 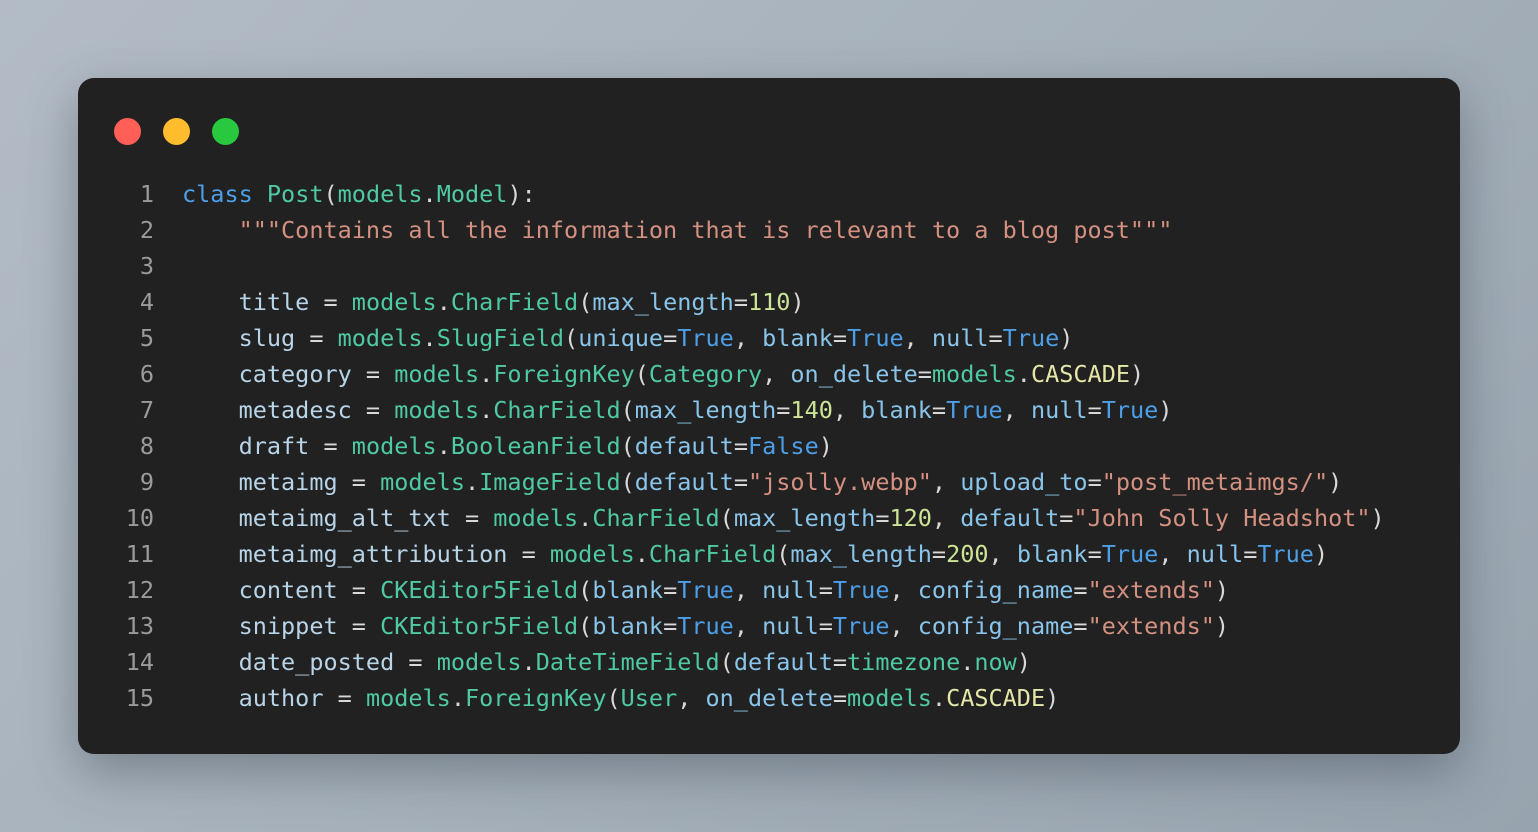 What do you see at coordinates (127, 131) in the screenshot?
I see `close-button` at bounding box center [127, 131].